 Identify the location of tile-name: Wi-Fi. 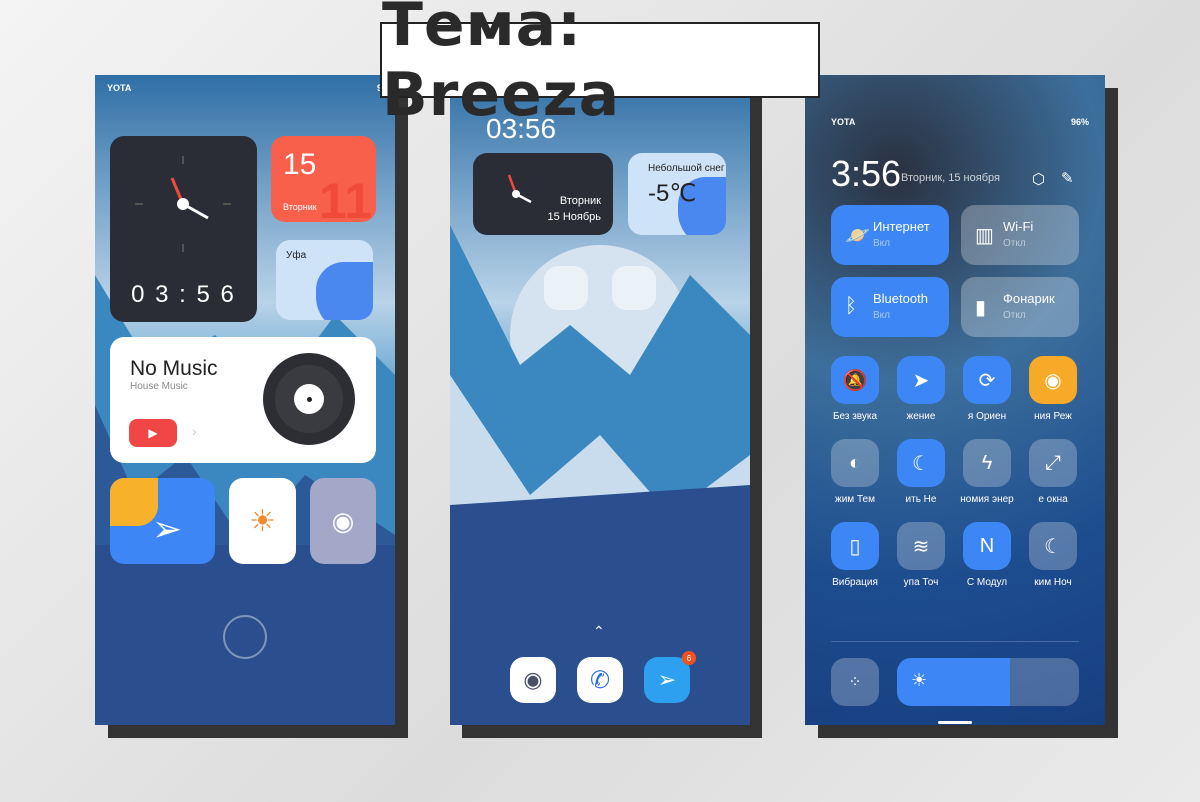
(1018, 226).